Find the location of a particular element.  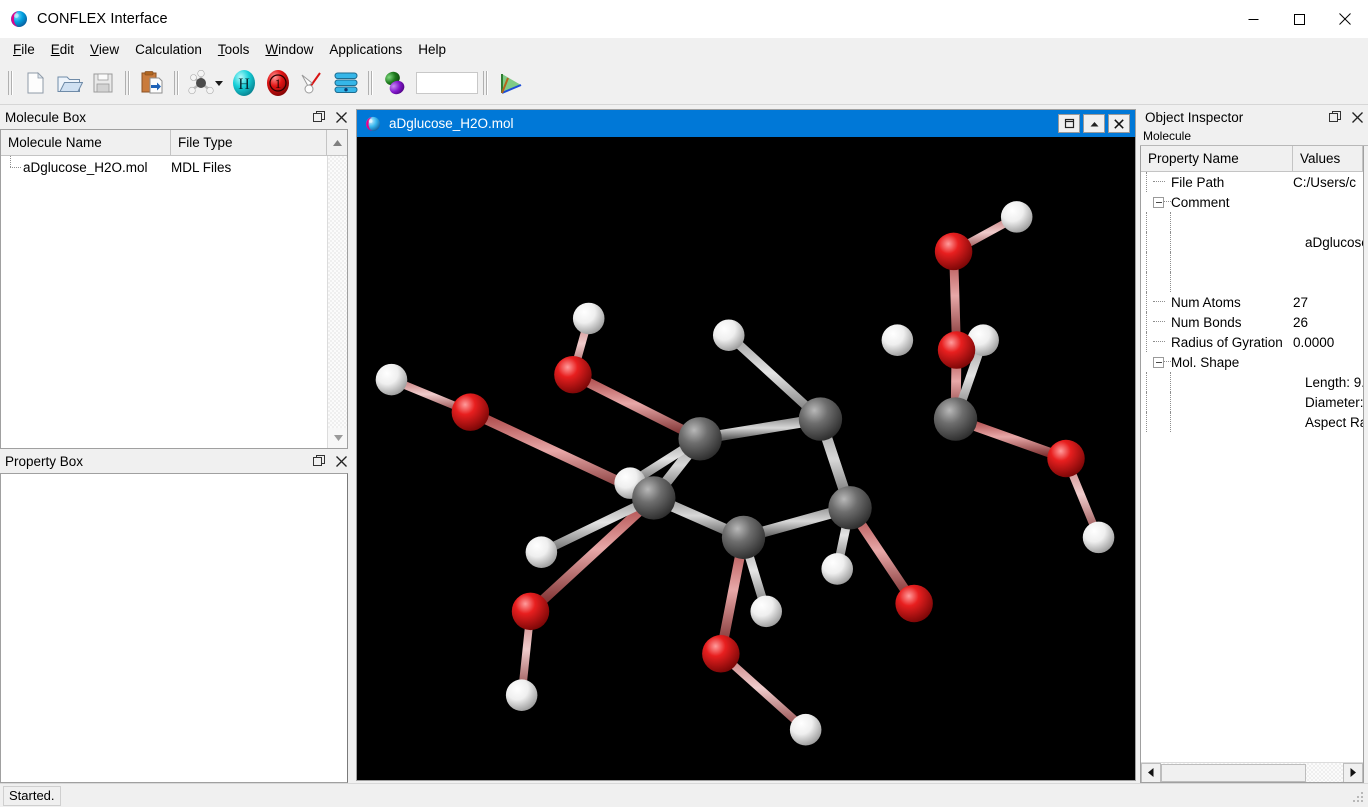

orbital-icon is located at coordinates (395, 83).